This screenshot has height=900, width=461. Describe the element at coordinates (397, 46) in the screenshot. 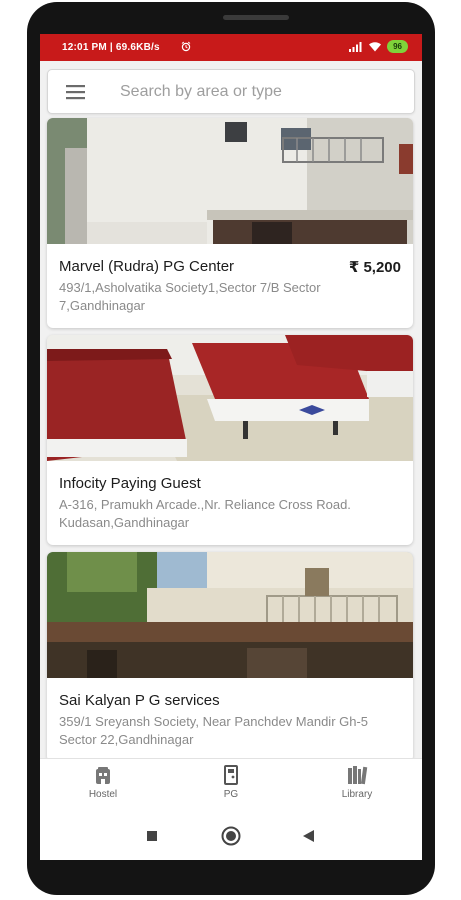

I see `battery-badge: 96` at that location.